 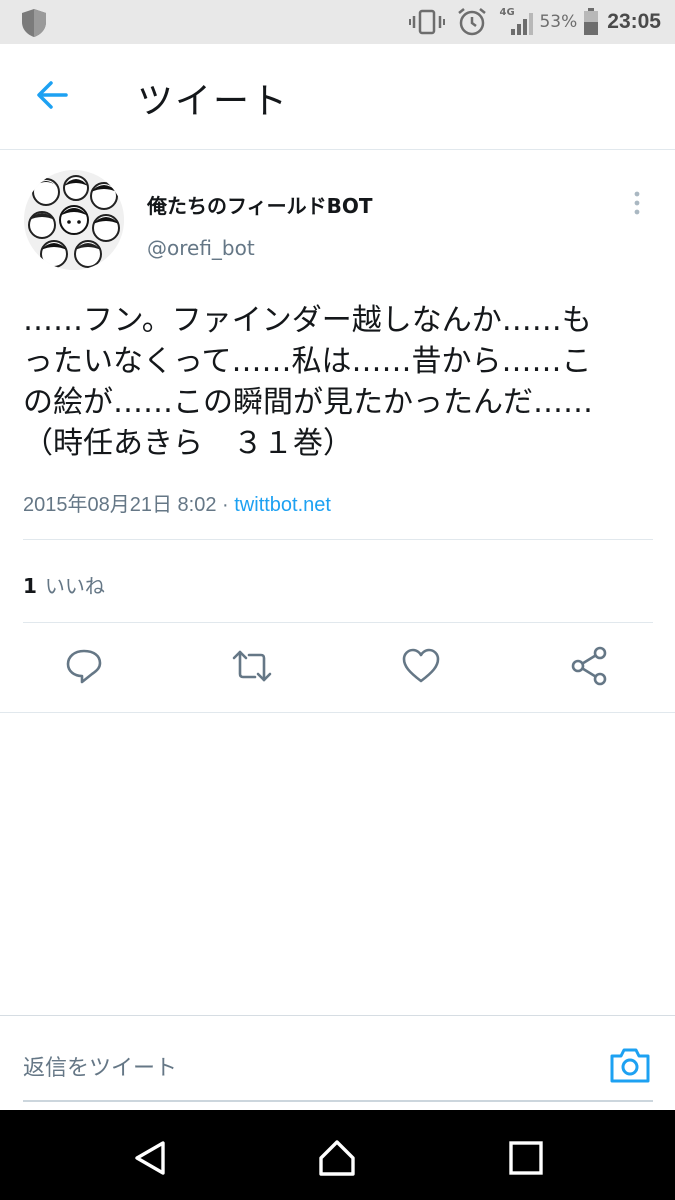 What do you see at coordinates (590, 666) in the screenshot?
I see `share-icon` at bounding box center [590, 666].